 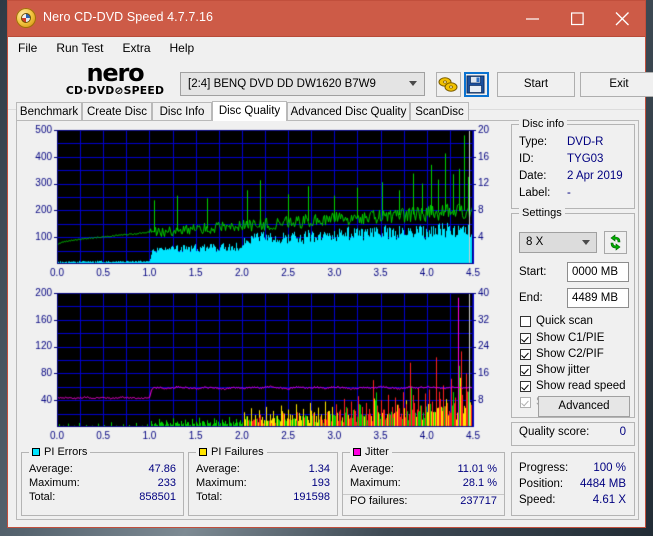 What do you see at coordinates (598, 272) in the screenshot?
I see `start-input: 0000 MB` at bounding box center [598, 272].